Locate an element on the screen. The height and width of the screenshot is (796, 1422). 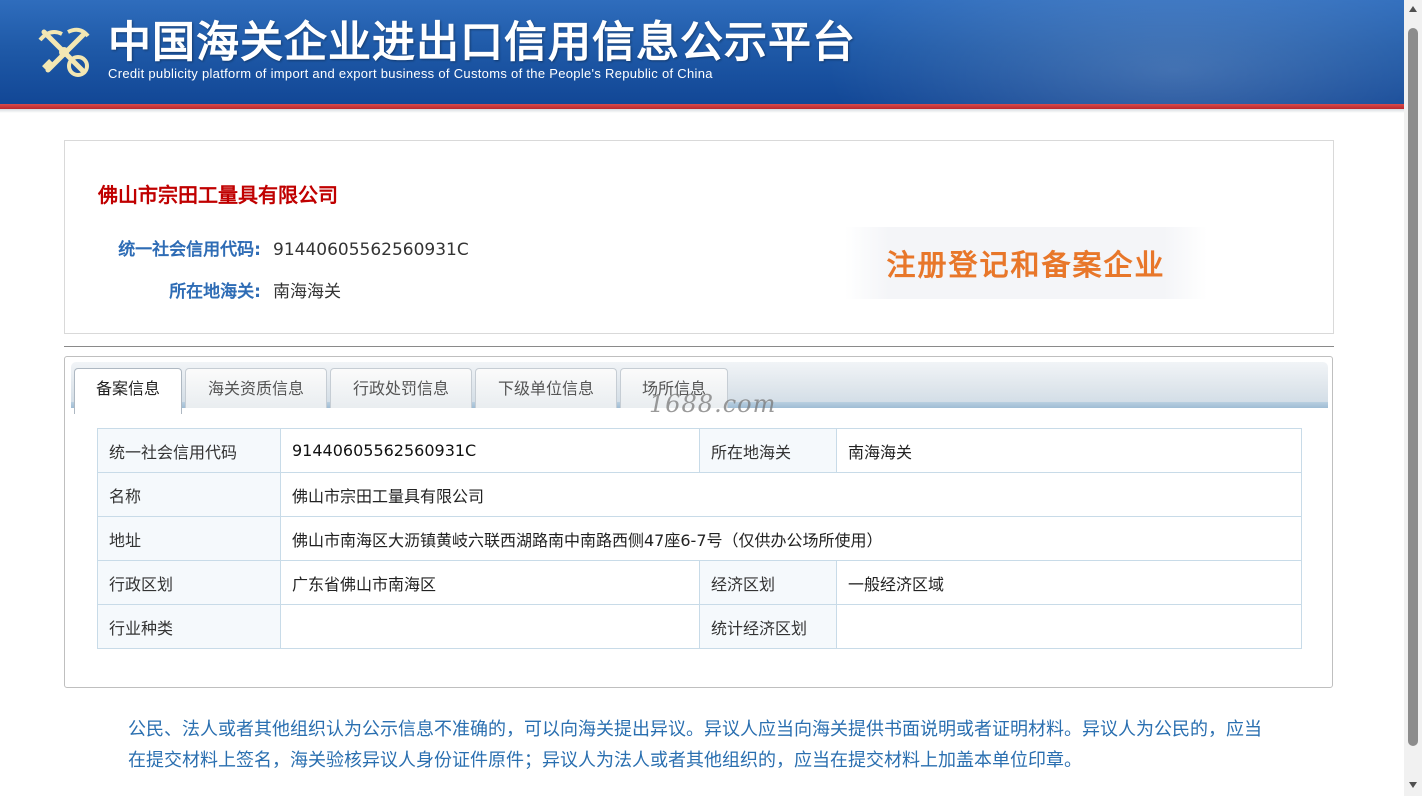
credit-code-row: 统一社会信用代码: 91440605562560931C is located at coordinates (267, 247).